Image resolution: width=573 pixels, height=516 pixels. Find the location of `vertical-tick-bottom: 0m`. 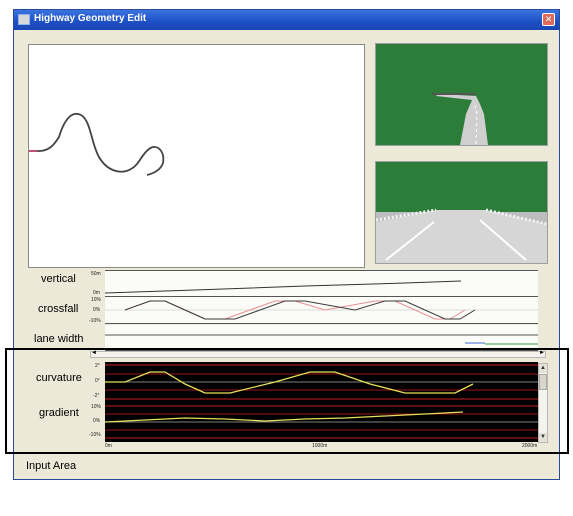

vertical-tick-bottom: 0m is located at coordinates (96, 293).